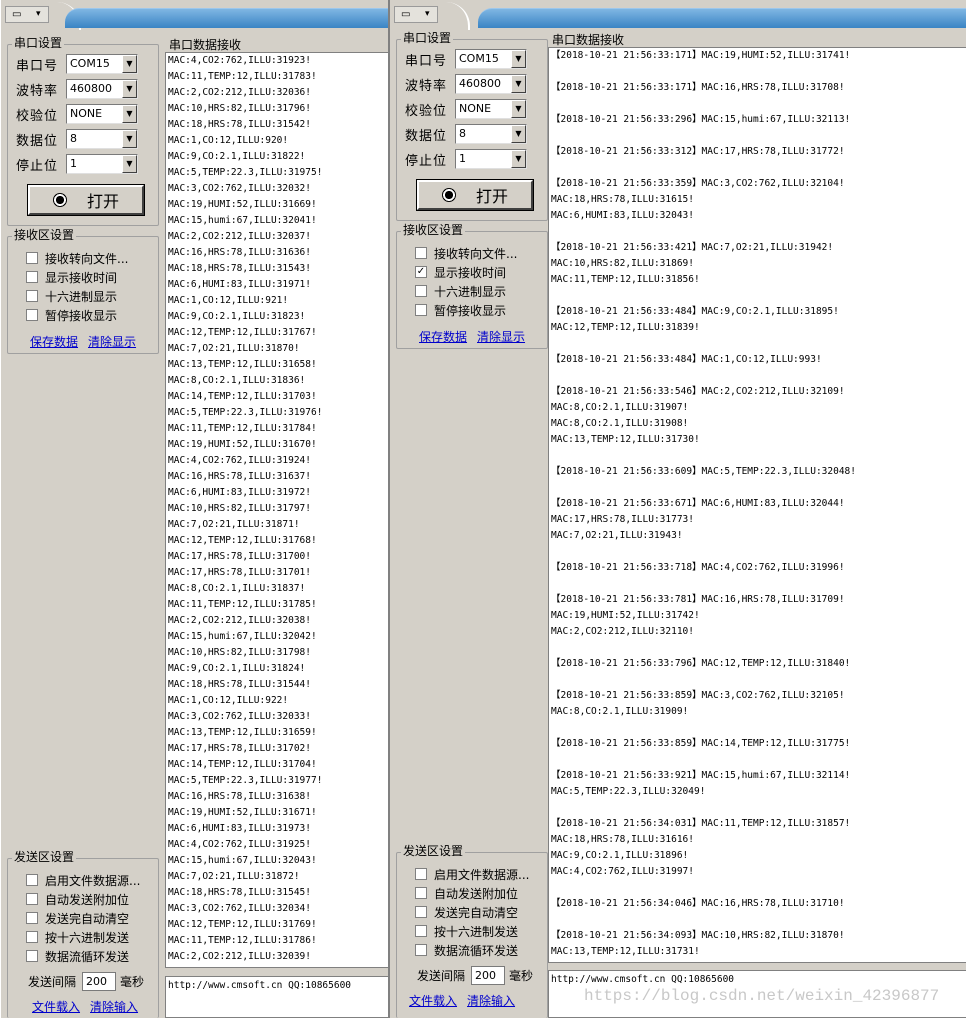  I want to click on auto-clear-label: 发送完自动清空, so click(476, 912).